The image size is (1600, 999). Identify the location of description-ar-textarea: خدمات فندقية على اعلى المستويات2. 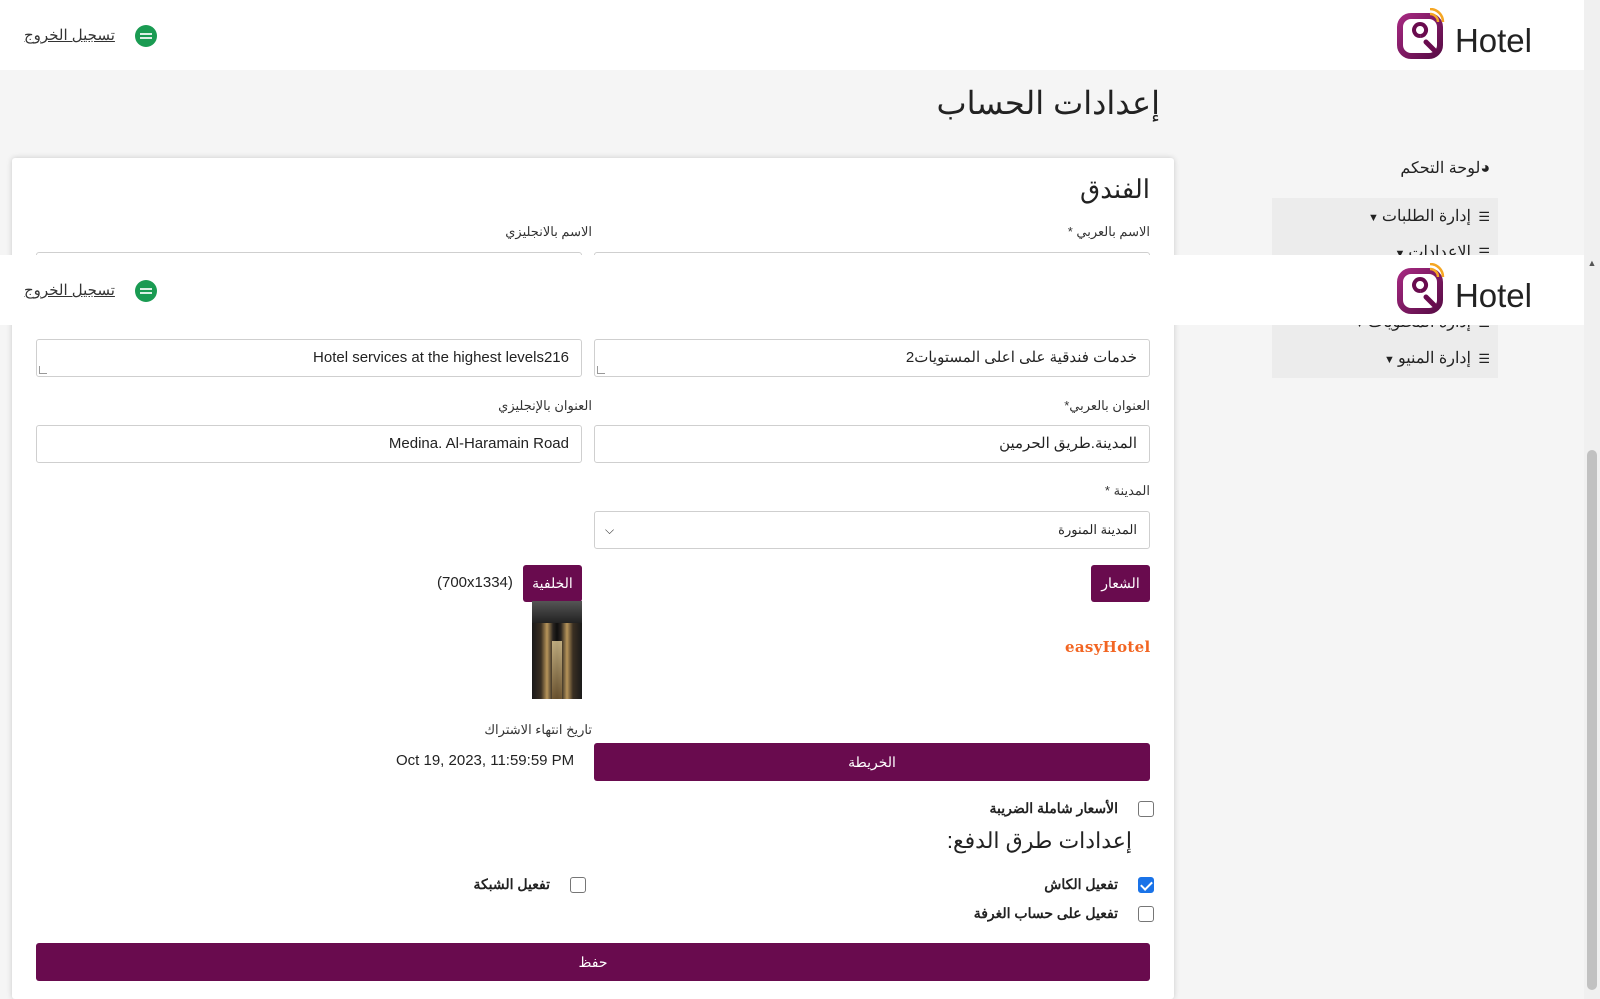
(872, 358).